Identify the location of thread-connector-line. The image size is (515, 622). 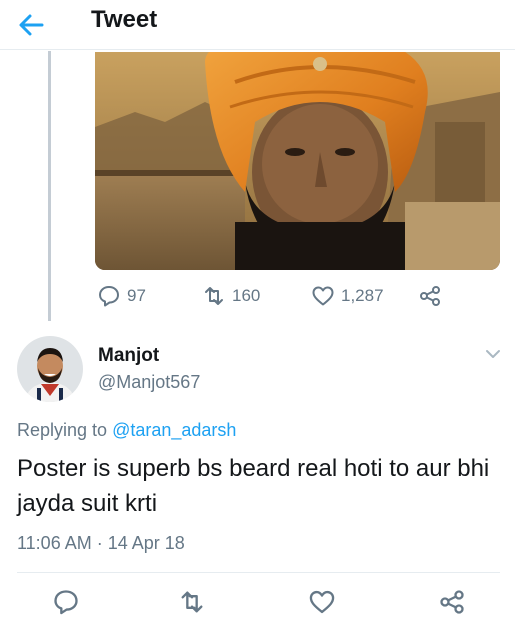
(49, 186).